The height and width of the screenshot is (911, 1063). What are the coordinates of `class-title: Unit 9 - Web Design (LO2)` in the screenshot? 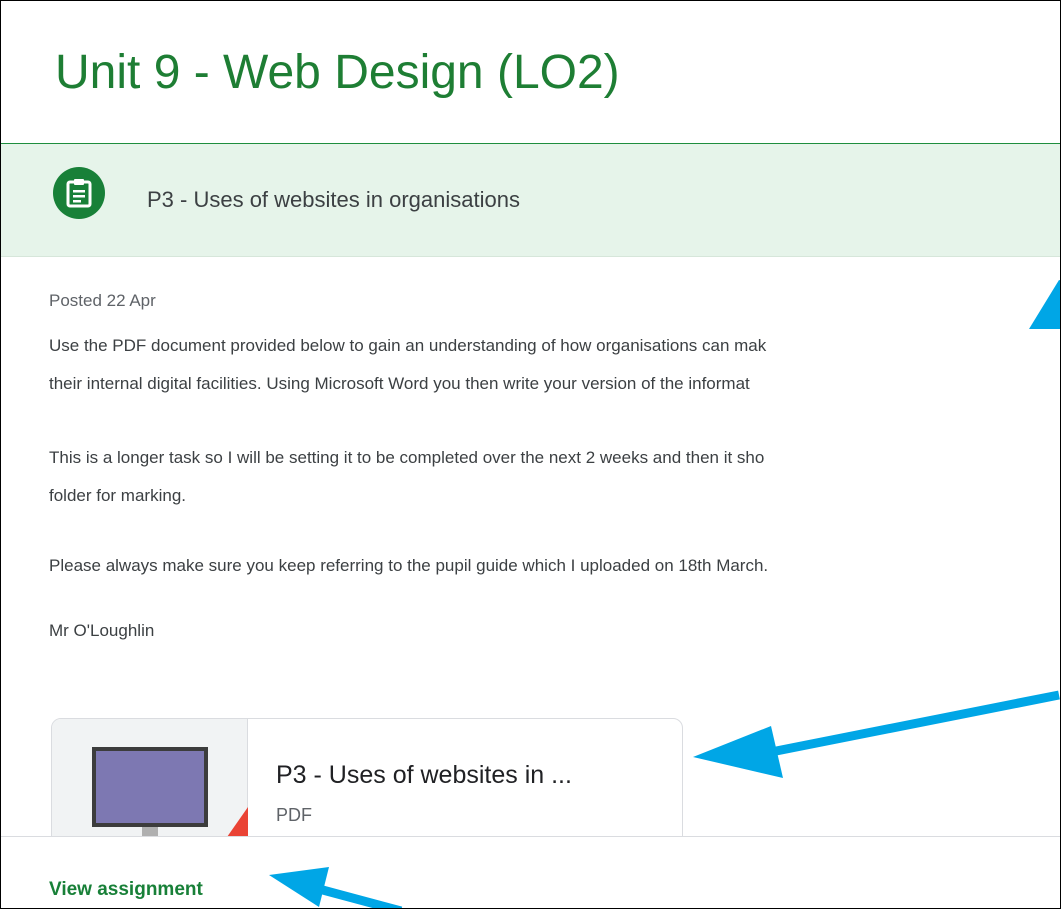 It's located at (337, 72).